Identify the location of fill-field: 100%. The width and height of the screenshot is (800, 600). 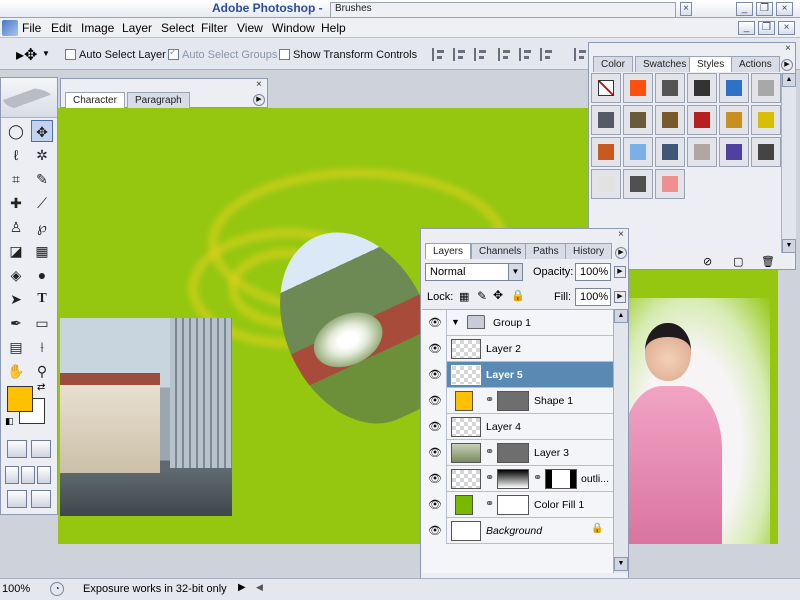
(593, 297).